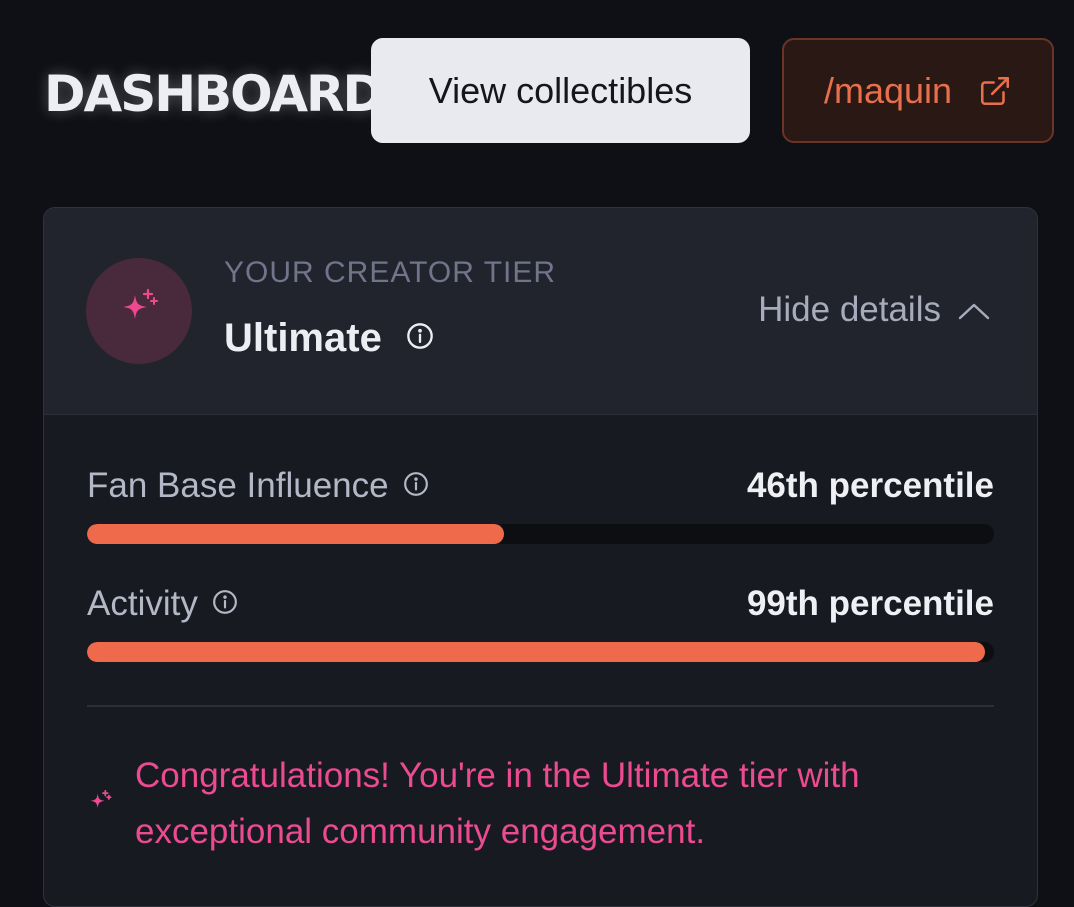  I want to click on view-collectibles-button: View collectibles, so click(560, 90).